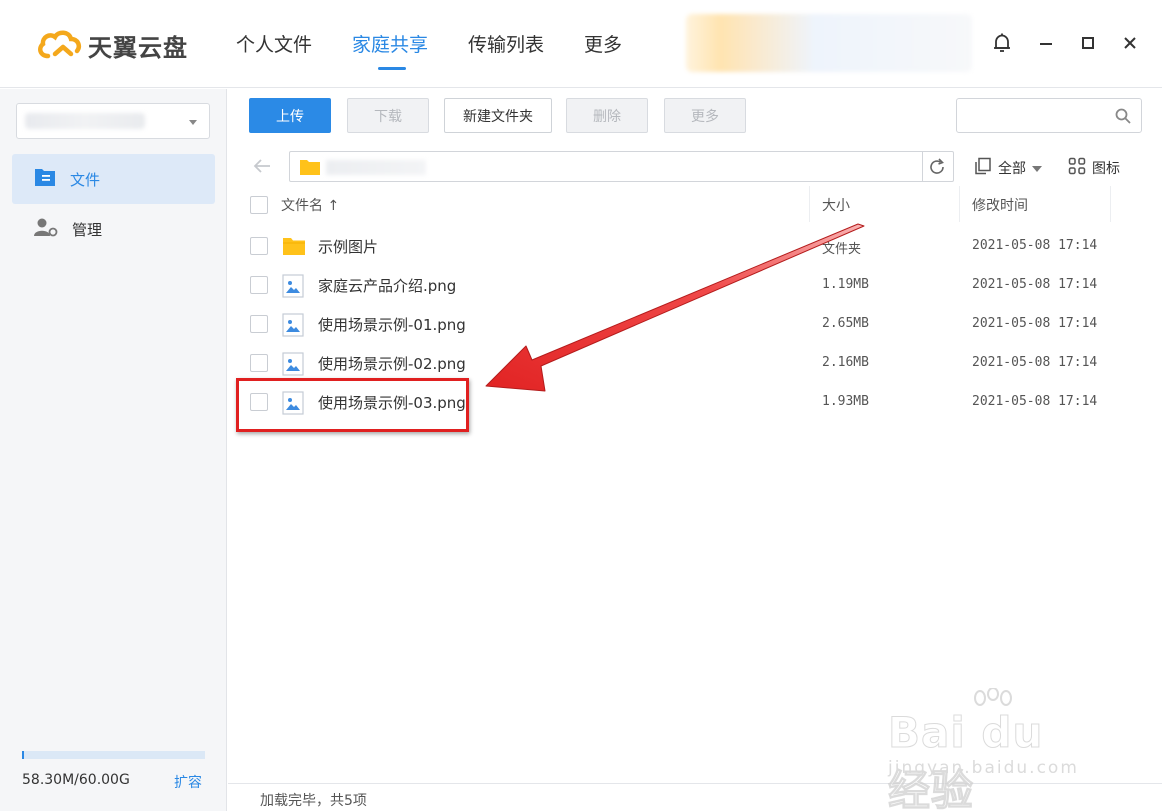 This screenshot has height=811, width=1162. Describe the element at coordinates (259, 205) in the screenshot. I see `select-all-checkbox` at that location.